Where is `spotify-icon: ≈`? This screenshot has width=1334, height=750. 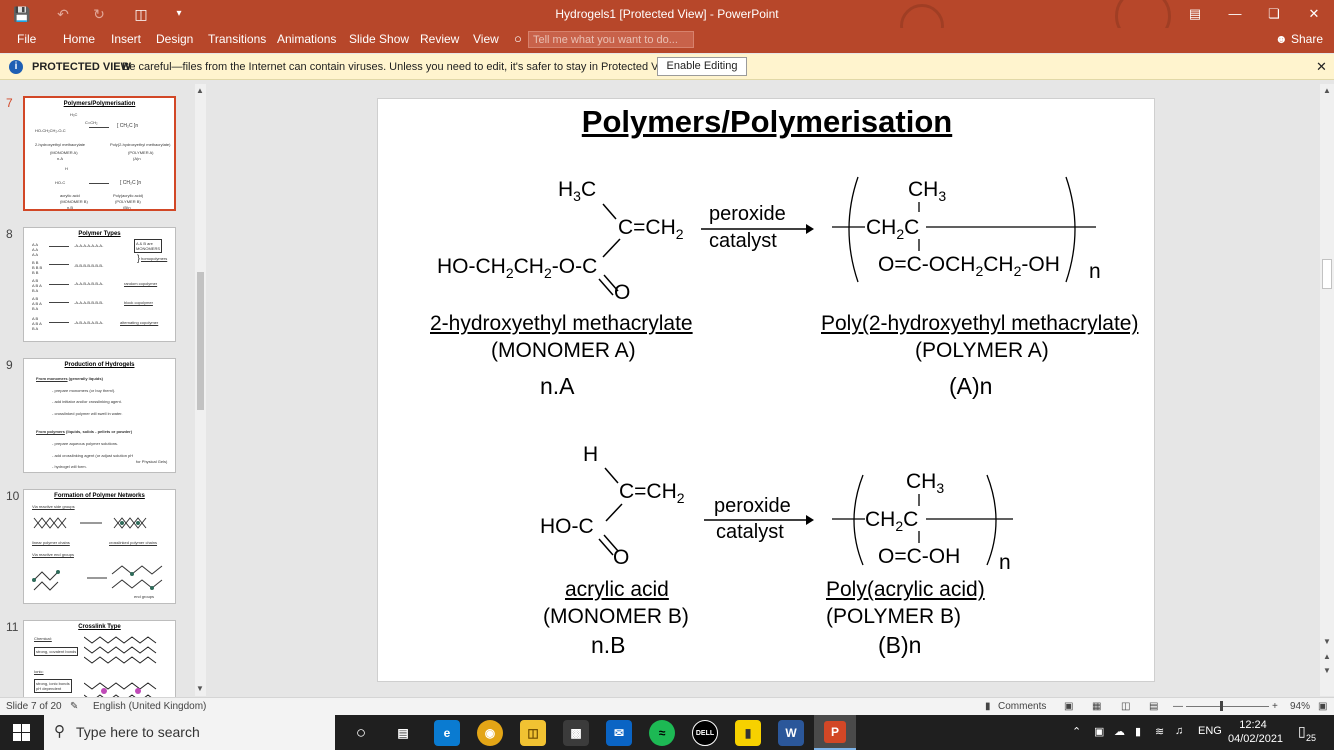
spotify-icon: ≈ is located at coordinates (662, 733).